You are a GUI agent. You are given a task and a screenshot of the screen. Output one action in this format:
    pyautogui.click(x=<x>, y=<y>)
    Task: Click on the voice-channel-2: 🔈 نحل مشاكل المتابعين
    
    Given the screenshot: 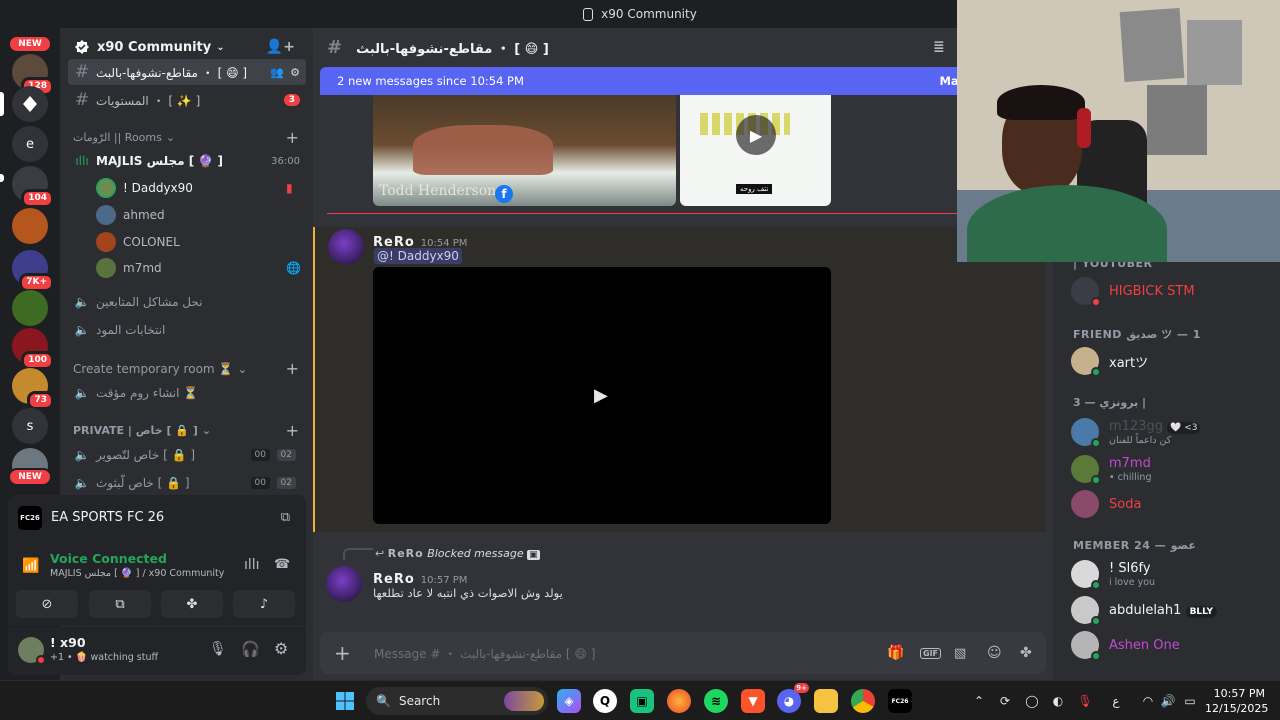 What is the action you would take?
    pyautogui.click(x=187, y=302)
    